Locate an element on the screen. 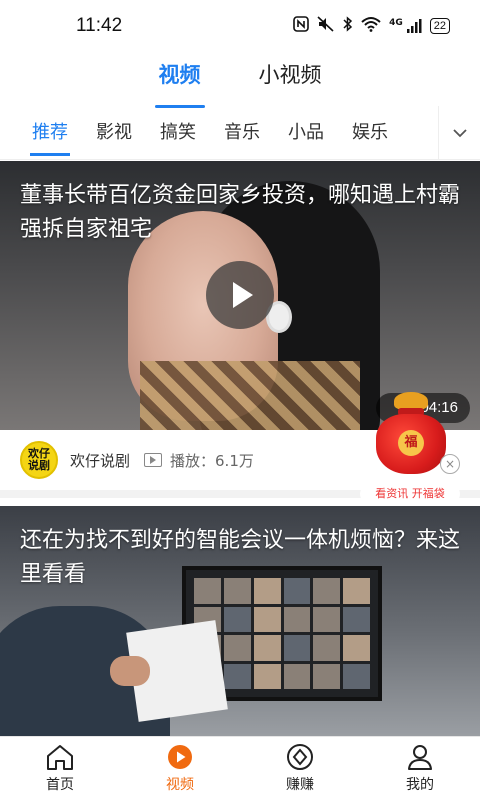  play-button is located at coordinates (240, 295).